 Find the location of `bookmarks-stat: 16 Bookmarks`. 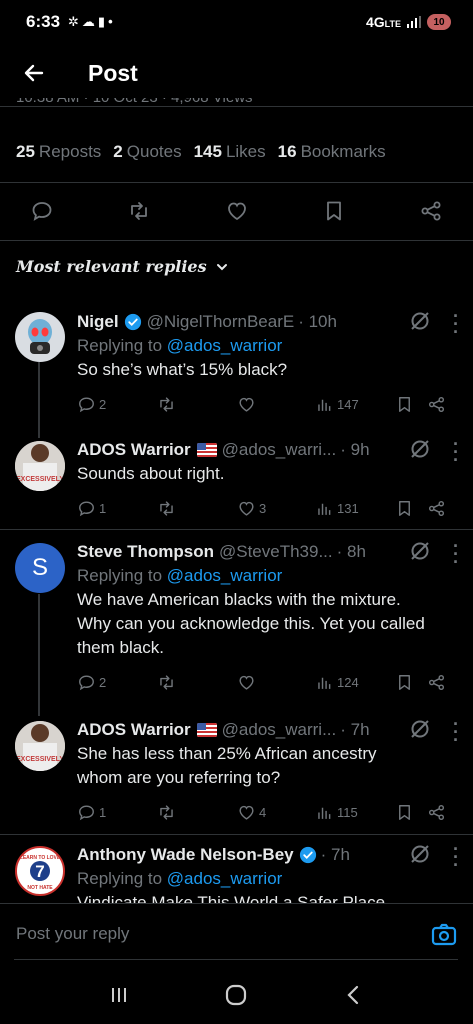

bookmarks-stat: 16 Bookmarks is located at coordinates (332, 152).